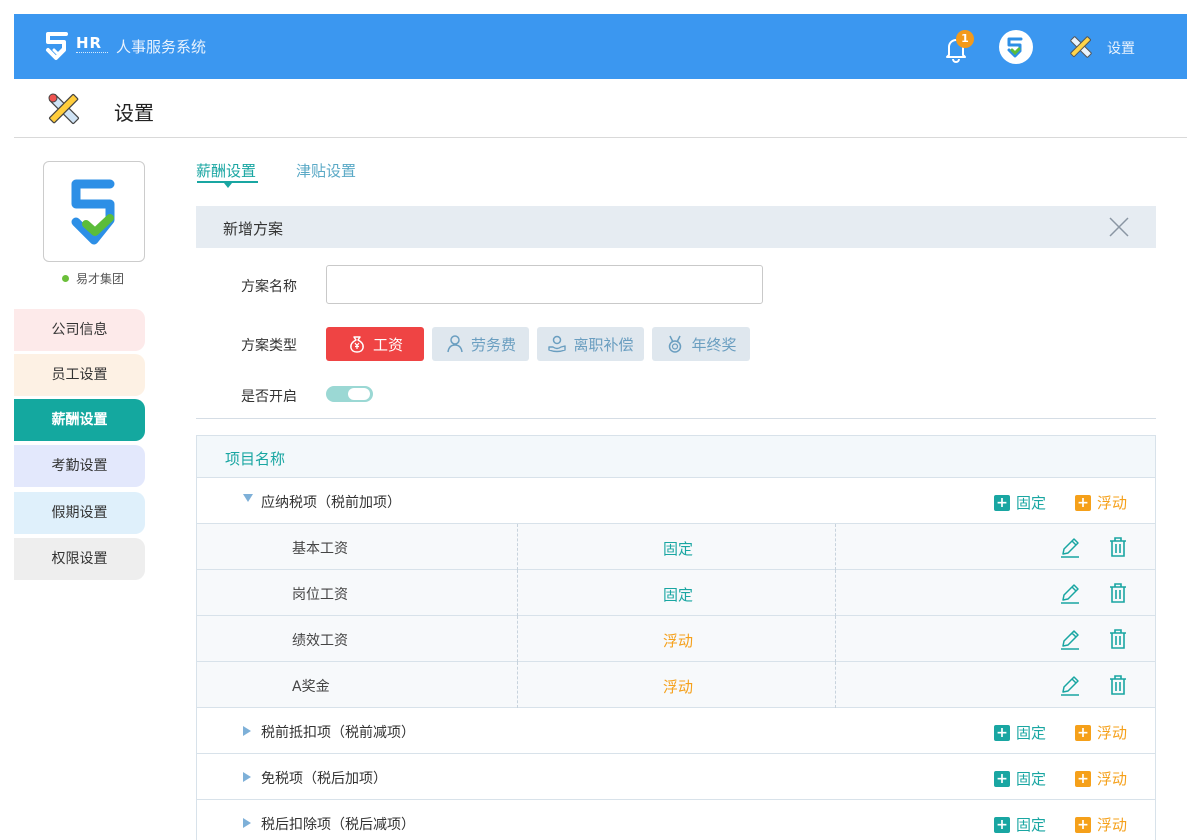  Describe the element at coordinates (676, 731) in the screenshot. I see `group-row-pre-tax-deduction: 税前抵扣项（税前减项） + 固定 + 浮动` at that location.